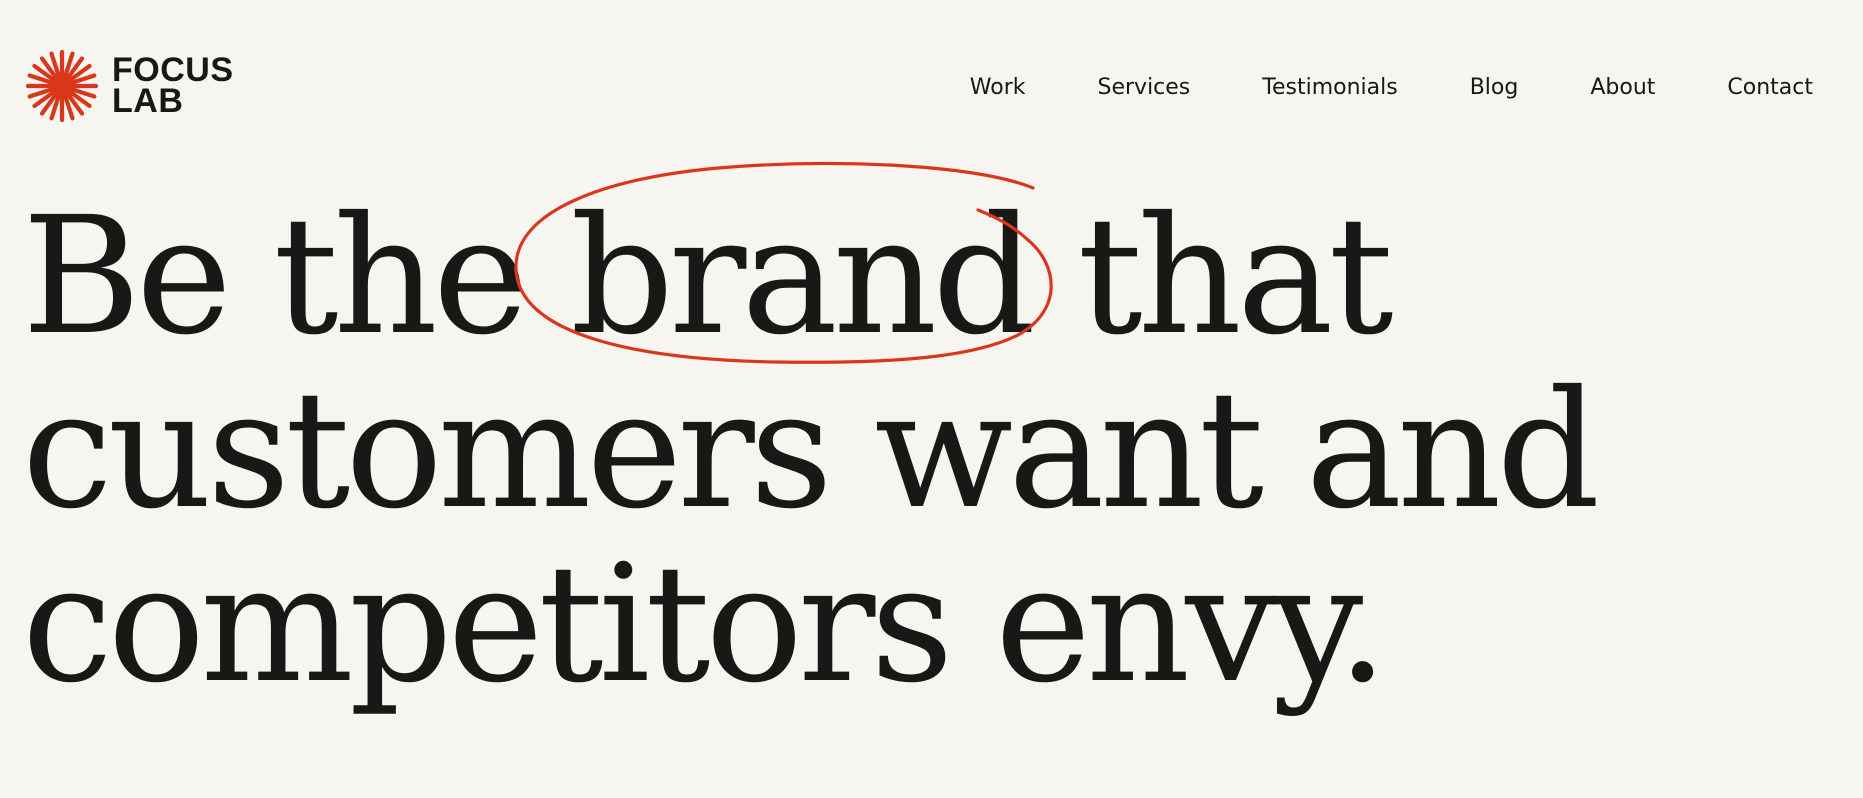 The image size is (1863, 798). I want to click on logo-text-line2: LAB, so click(148, 101).